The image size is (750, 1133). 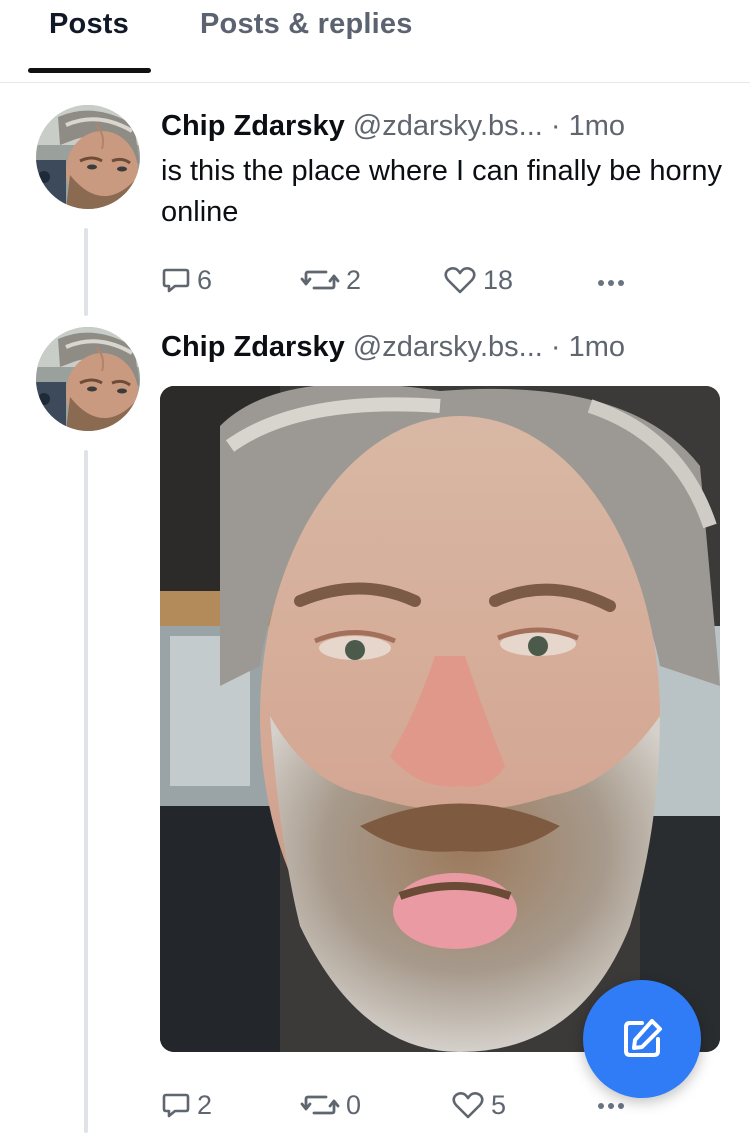 I want to click on repost-button: 0, so click(x=330, y=1105).